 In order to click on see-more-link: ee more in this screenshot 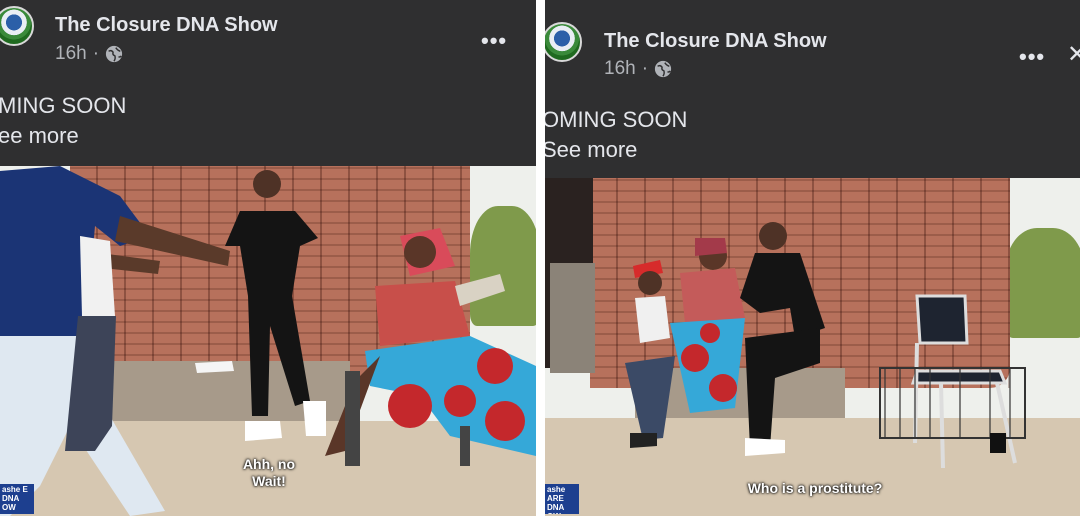, I will do `click(39, 136)`.